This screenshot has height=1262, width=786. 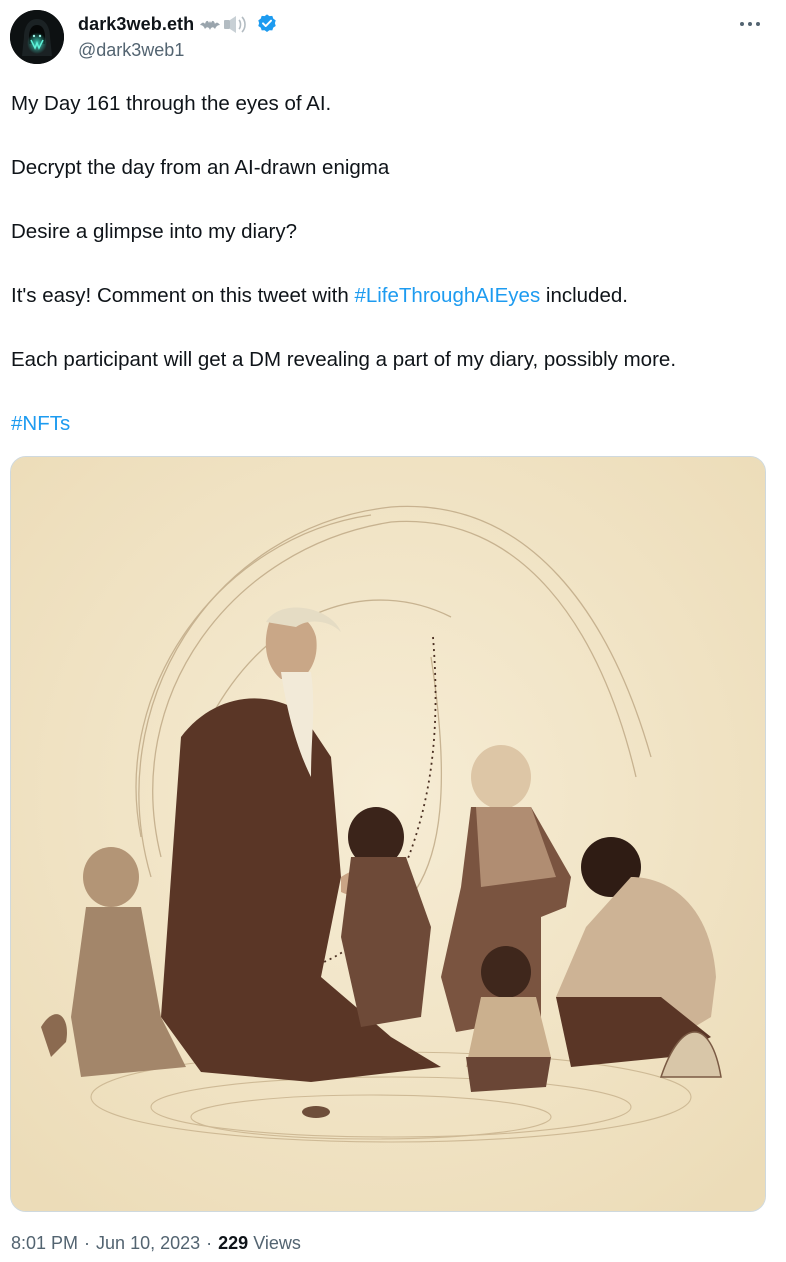 What do you see at coordinates (200, 167) in the screenshot?
I see `text-segment: Decrypt the day from an AI-drawn enigma` at bounding box center [200, 167].